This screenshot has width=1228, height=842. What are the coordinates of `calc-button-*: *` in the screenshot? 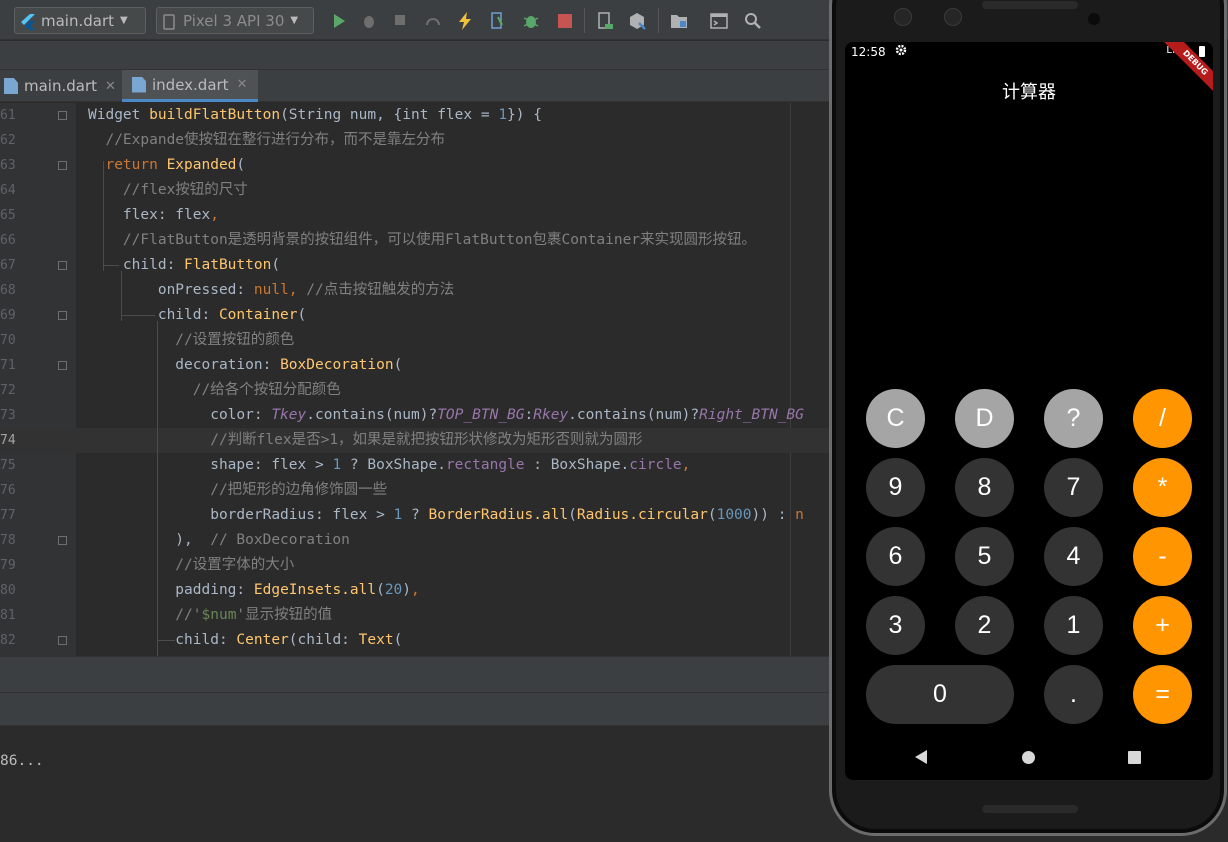 It's located at (1162, 487).